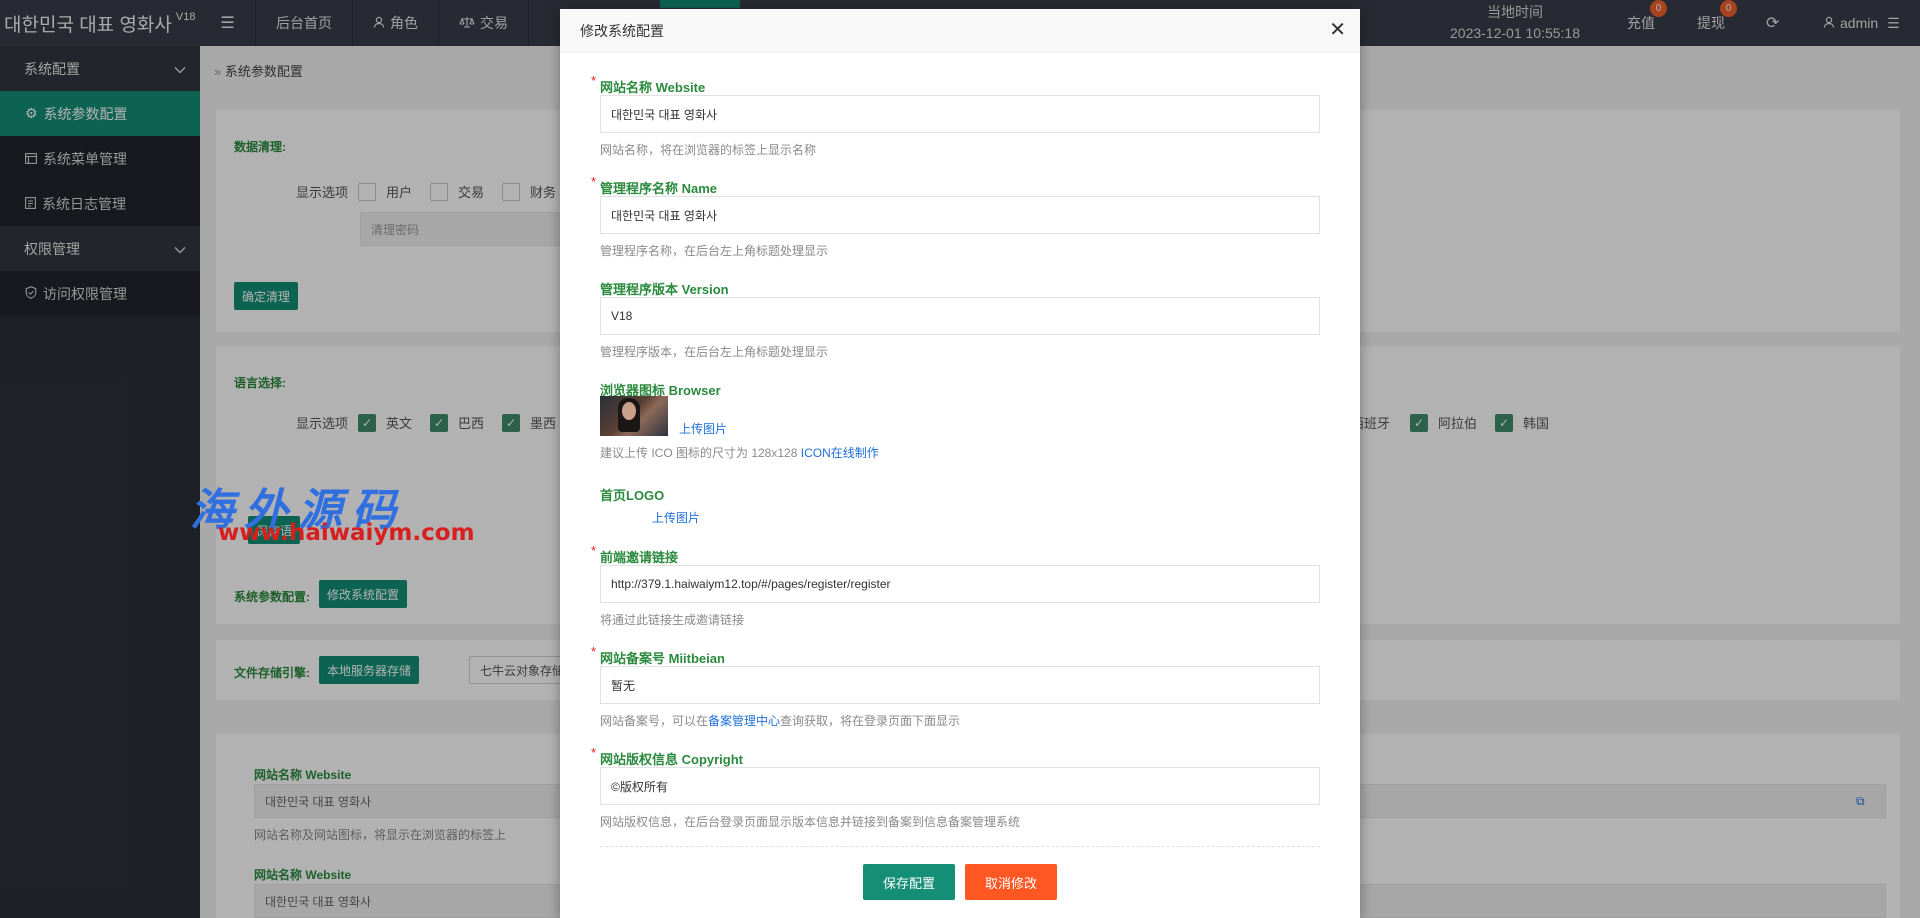 This screenshot has width=1920, height=918. I want to click on field-tip: 网站备案号，可以在备案管理中心查询获取，将在登录页面下面显示, so click(780, 720).